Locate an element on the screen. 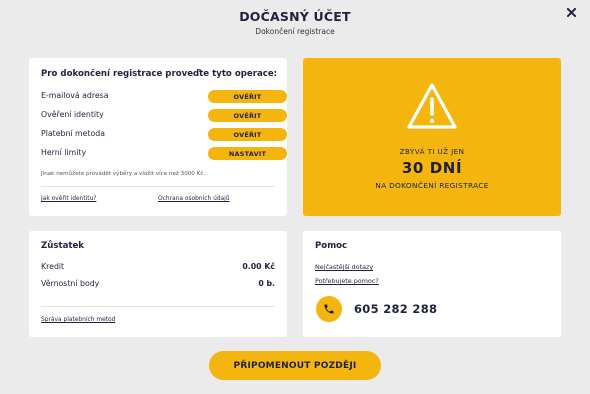 This screenshot has height=394, width=590. phone-icon is located at coordinates (329, 309).